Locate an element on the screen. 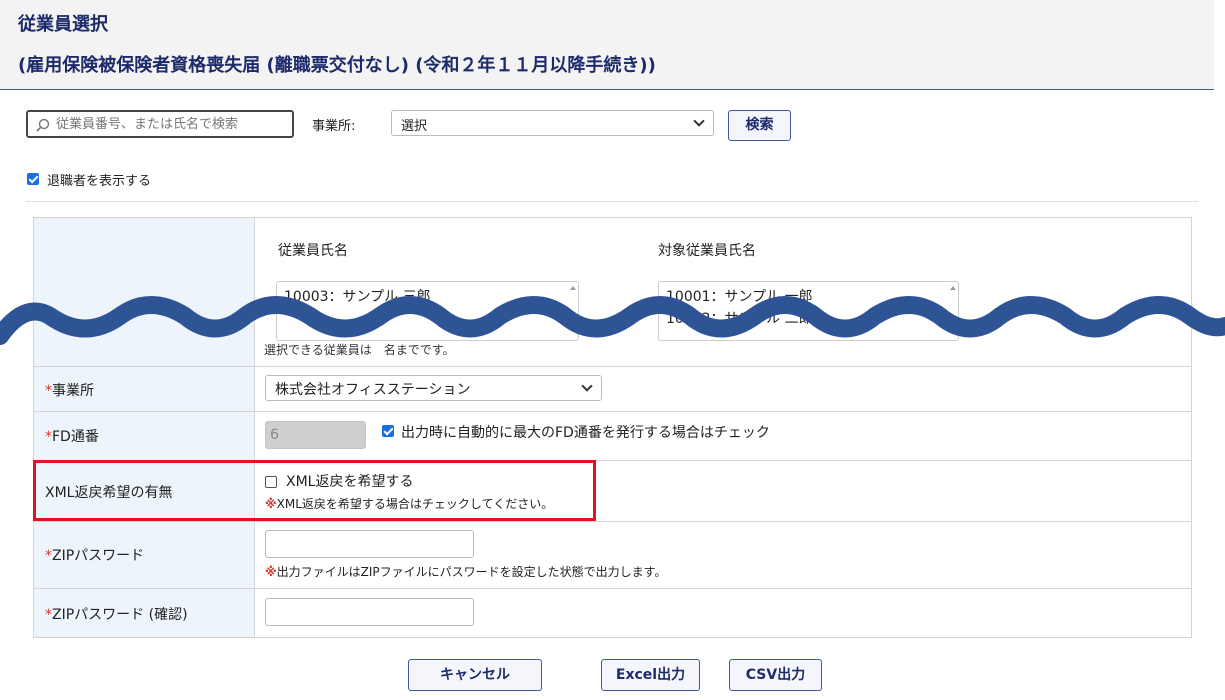 Image resolution: width=1225 pixels, height=700 pixels. office-filter-label: 事業所: is located at coordinates (334, 126).